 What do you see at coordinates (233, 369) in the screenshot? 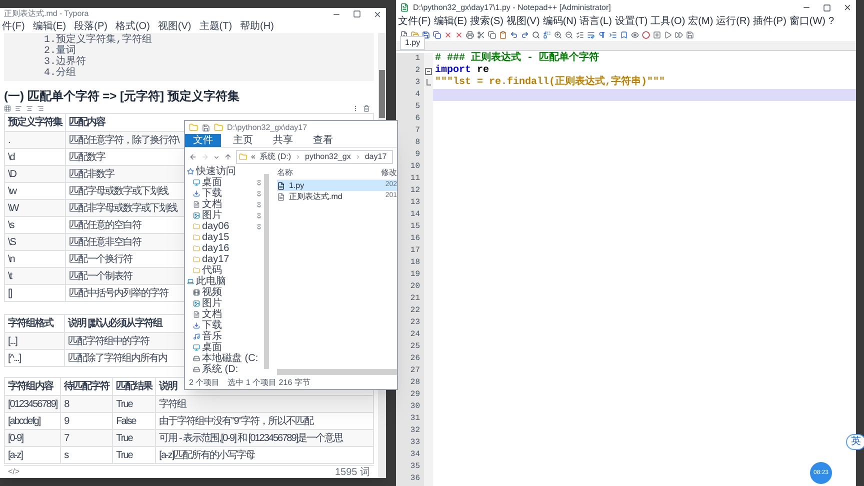
I see `nav-item: 系统 (D:` at bounding box center [233, 369].